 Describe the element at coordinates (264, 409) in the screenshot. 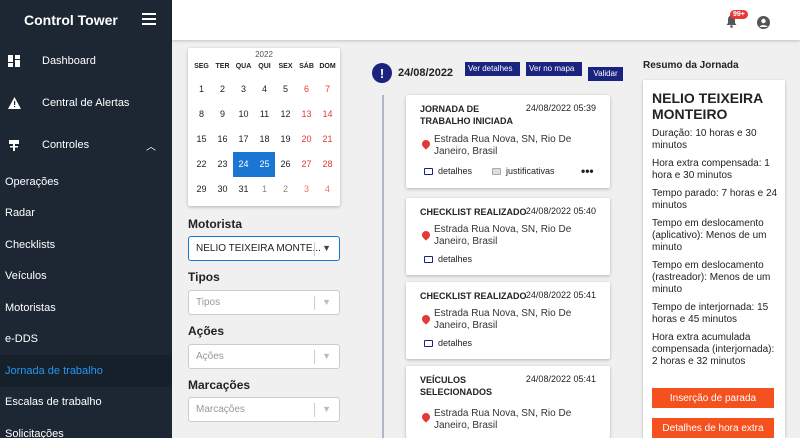

I see `marcacoes-select: Marcações ▼` at that location.